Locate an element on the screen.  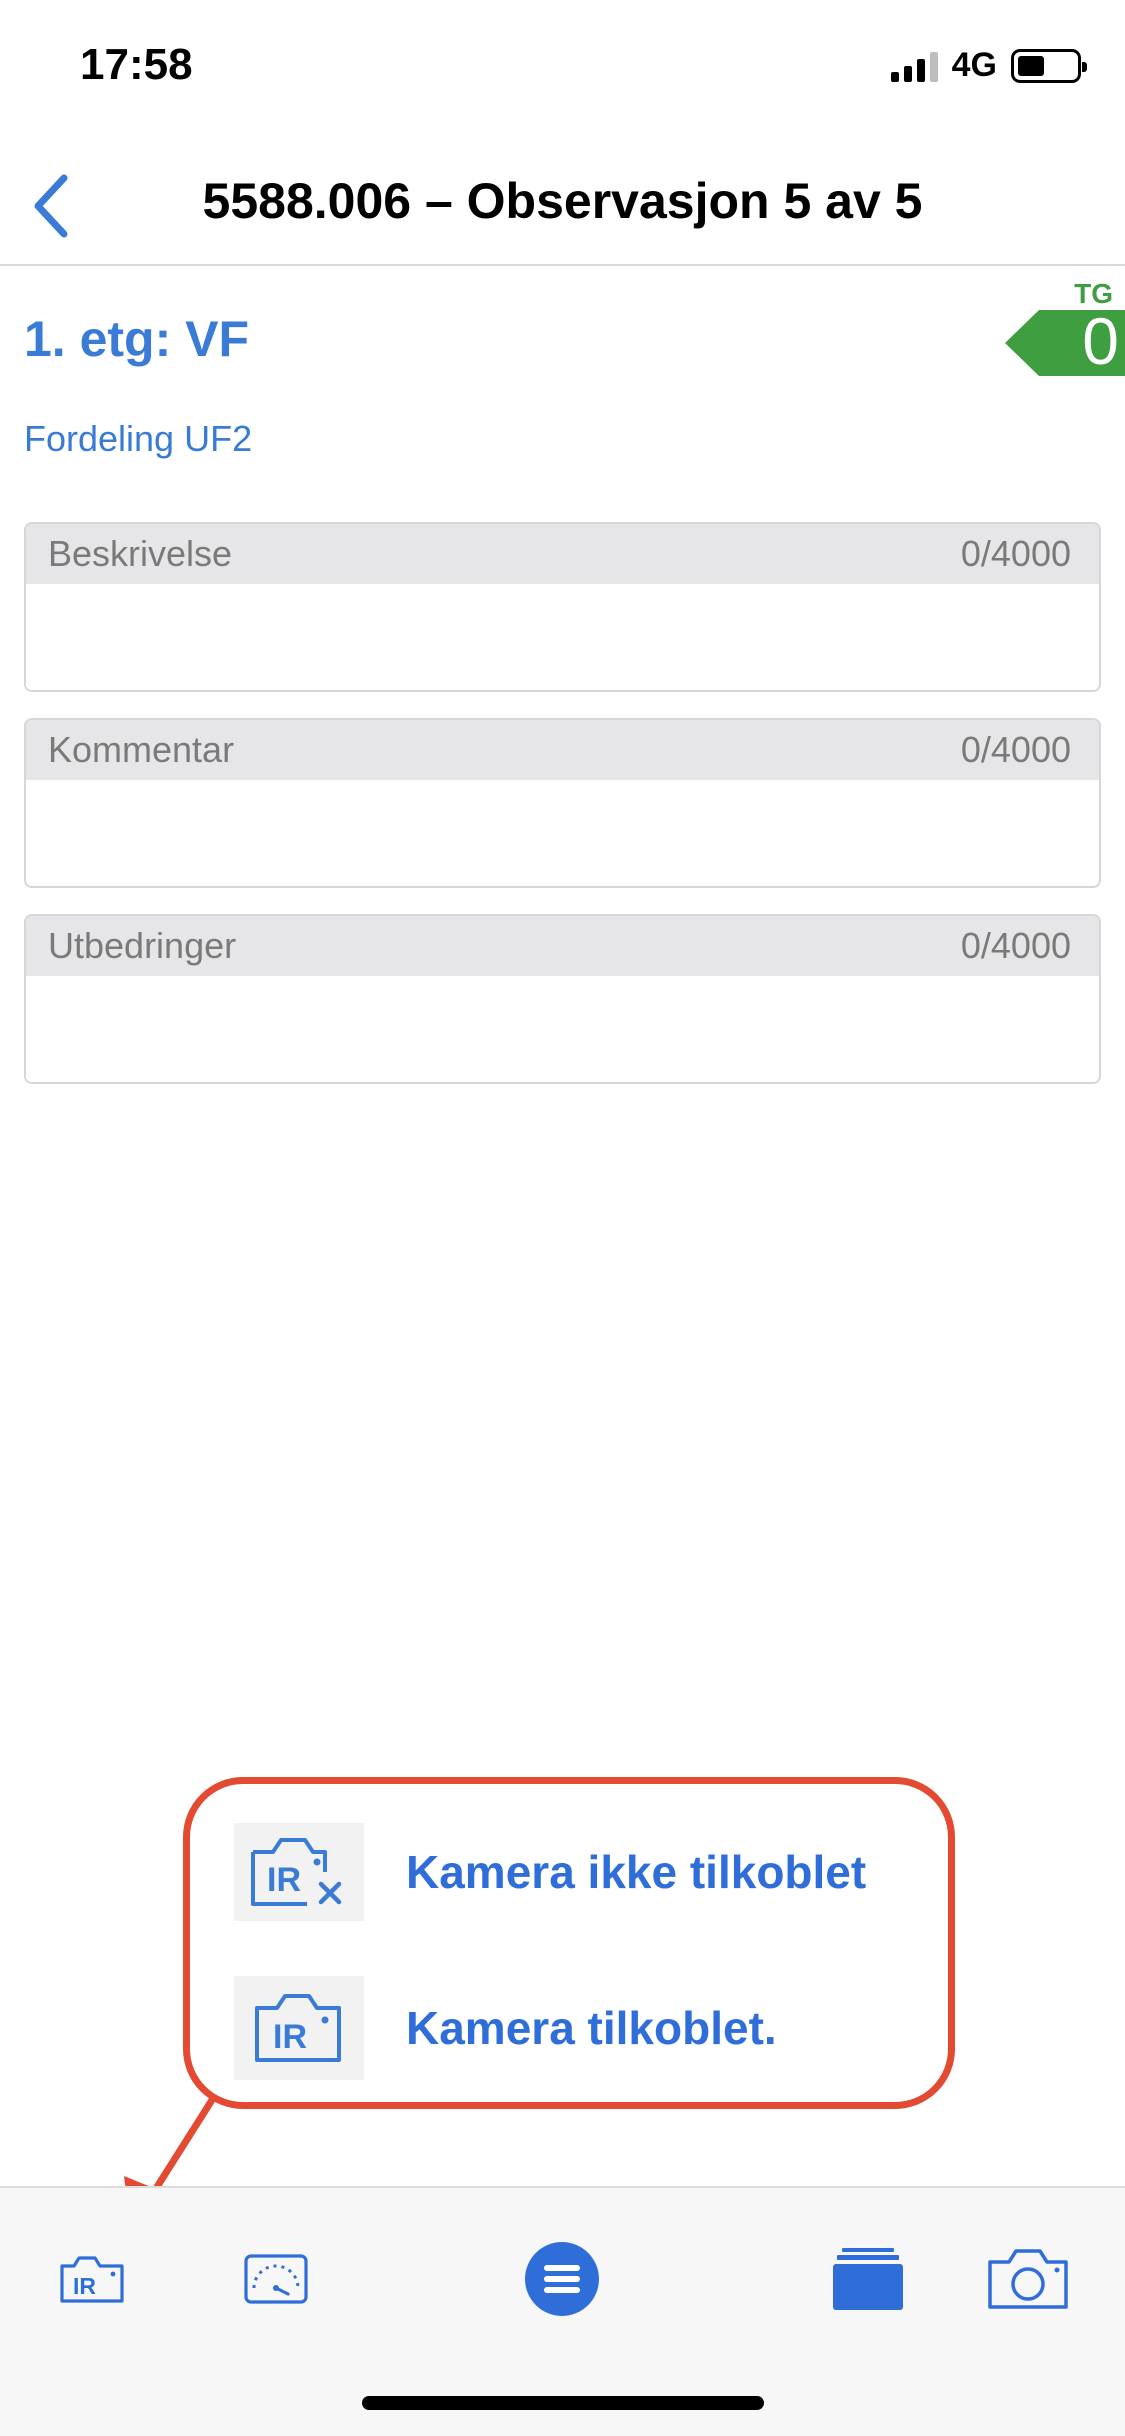
ir-camera-button: IR is located at coordinates (92, 2279).